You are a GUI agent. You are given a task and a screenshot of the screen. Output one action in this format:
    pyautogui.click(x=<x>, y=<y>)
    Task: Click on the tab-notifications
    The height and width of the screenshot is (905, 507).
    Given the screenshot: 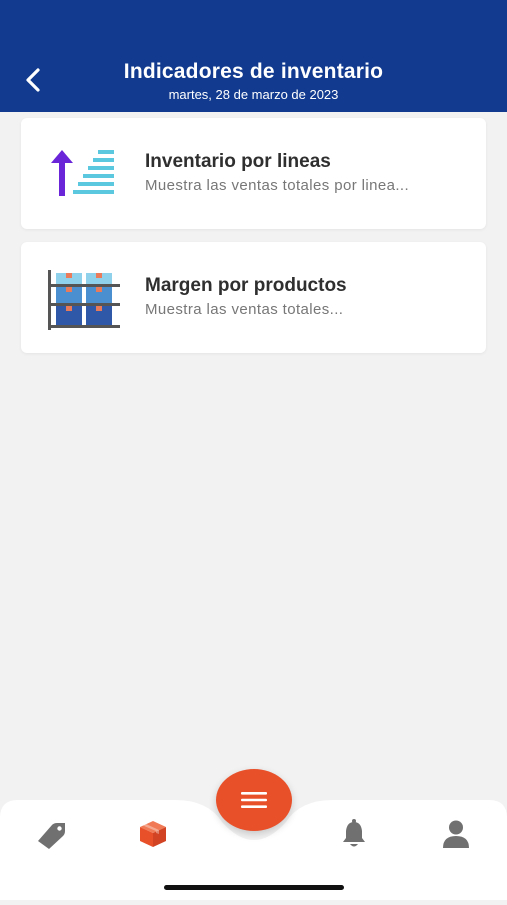 What is the action you would take?
    pyautogui.click(x=354, y=834)
    